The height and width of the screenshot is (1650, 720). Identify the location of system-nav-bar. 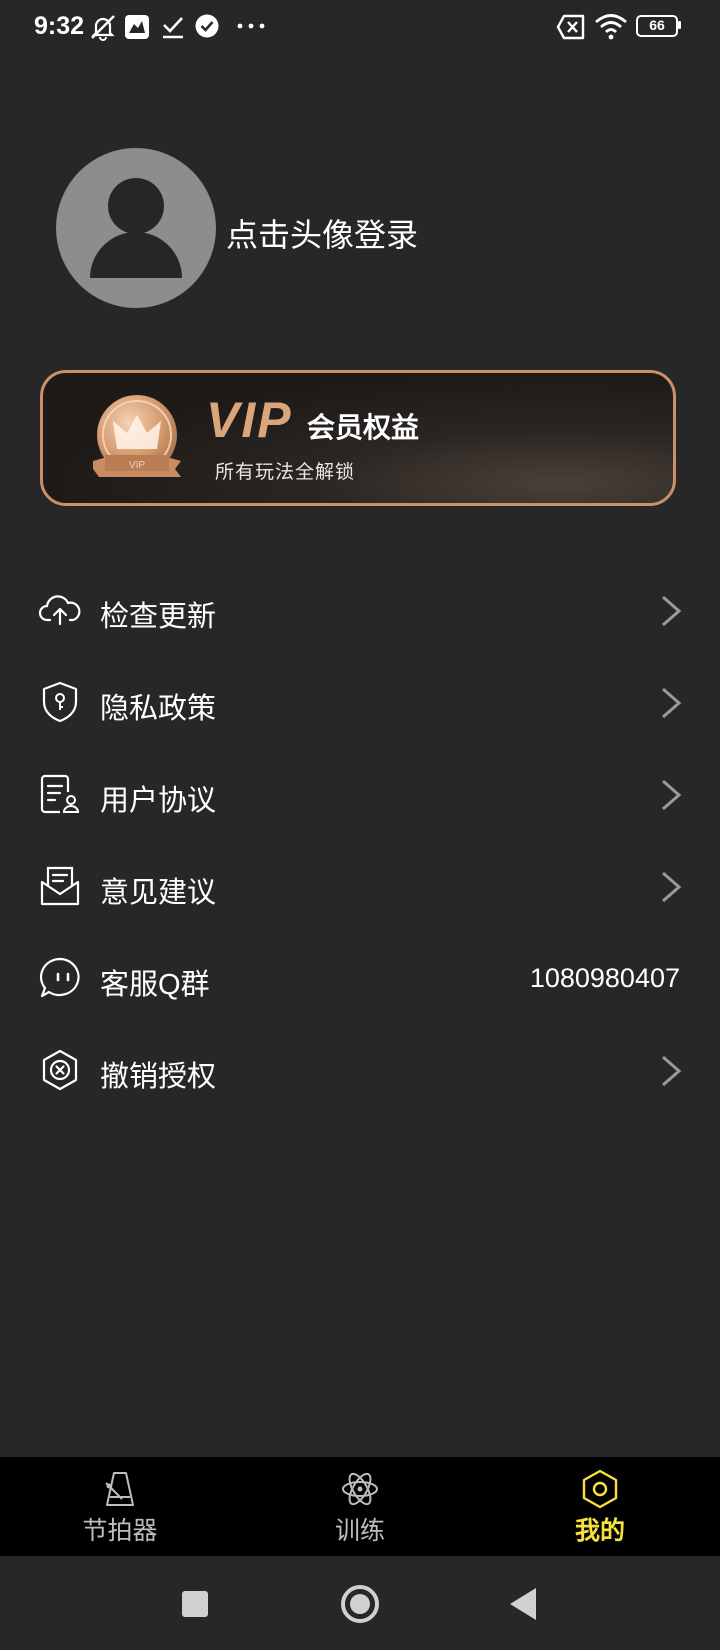
(360, 1603).